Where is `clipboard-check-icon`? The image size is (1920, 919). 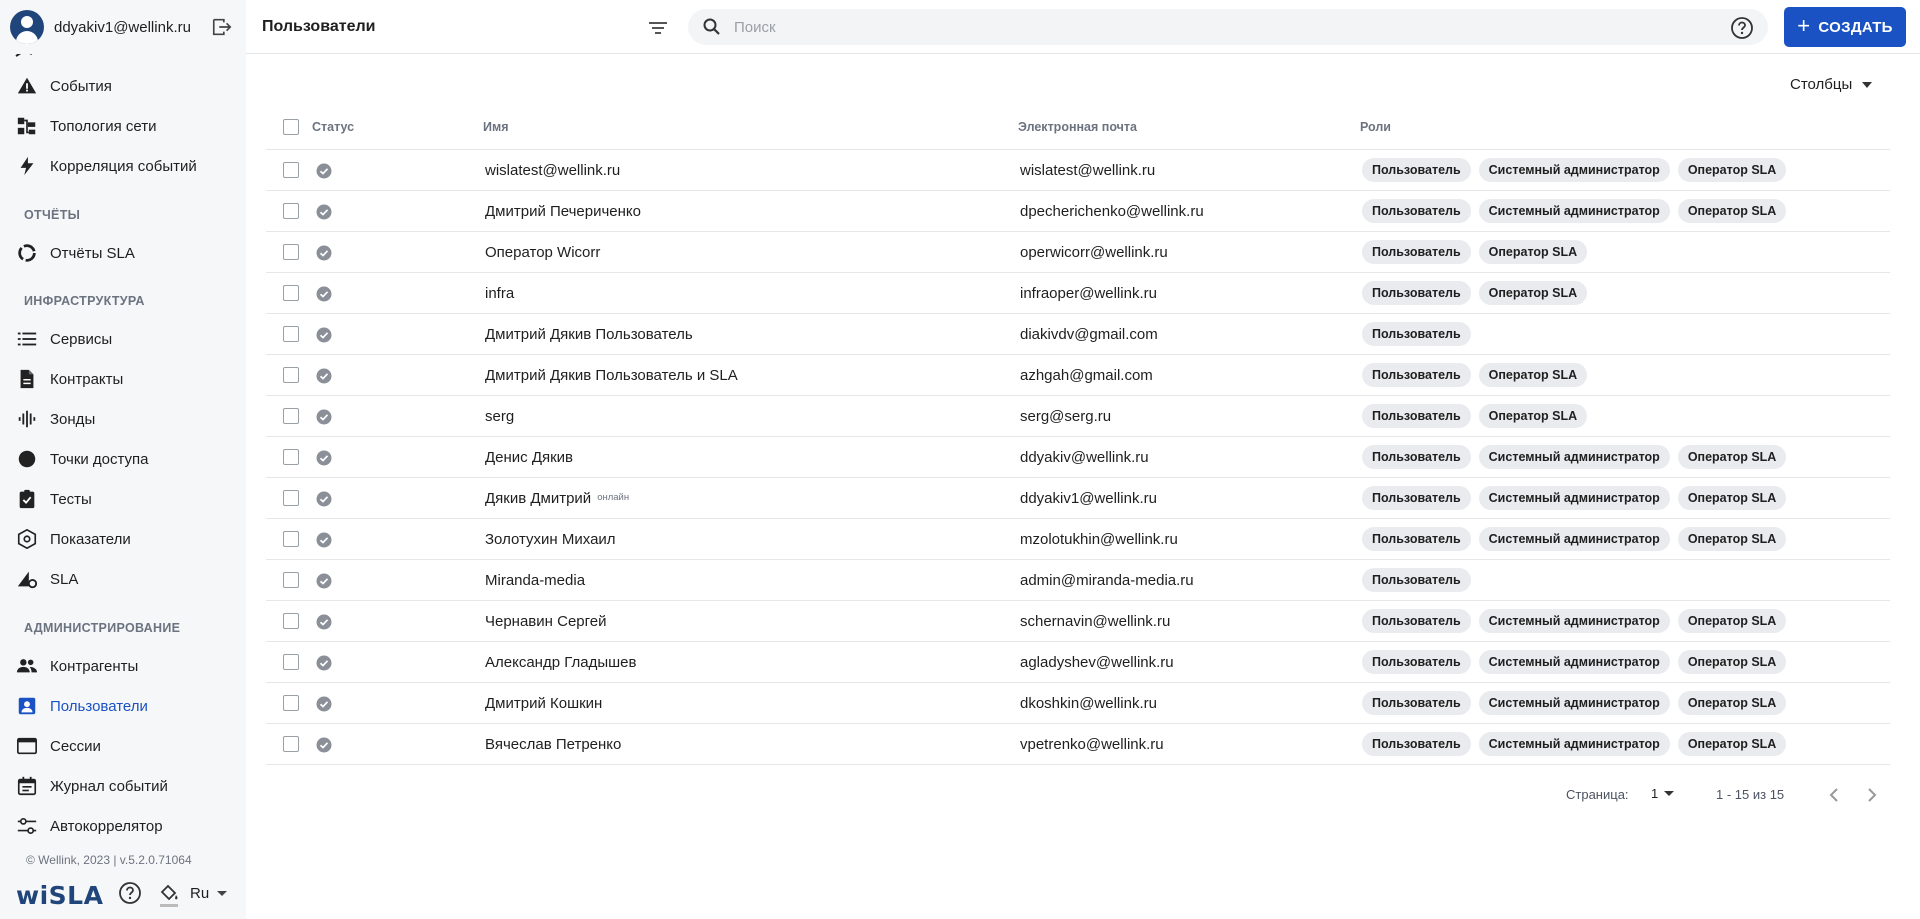
clipboard-check-icon is located at coordinates (27, 499).